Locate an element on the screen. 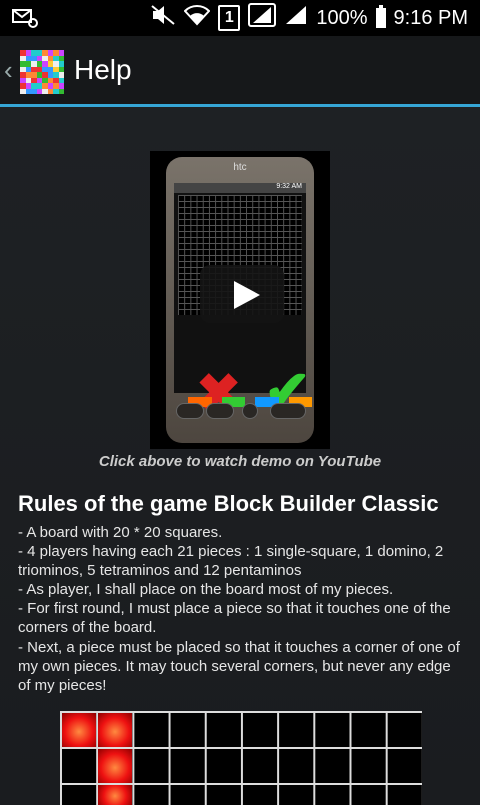 This screenshot has width=480, height=805. phone-brand: htc is located at coordinates (240, 167).